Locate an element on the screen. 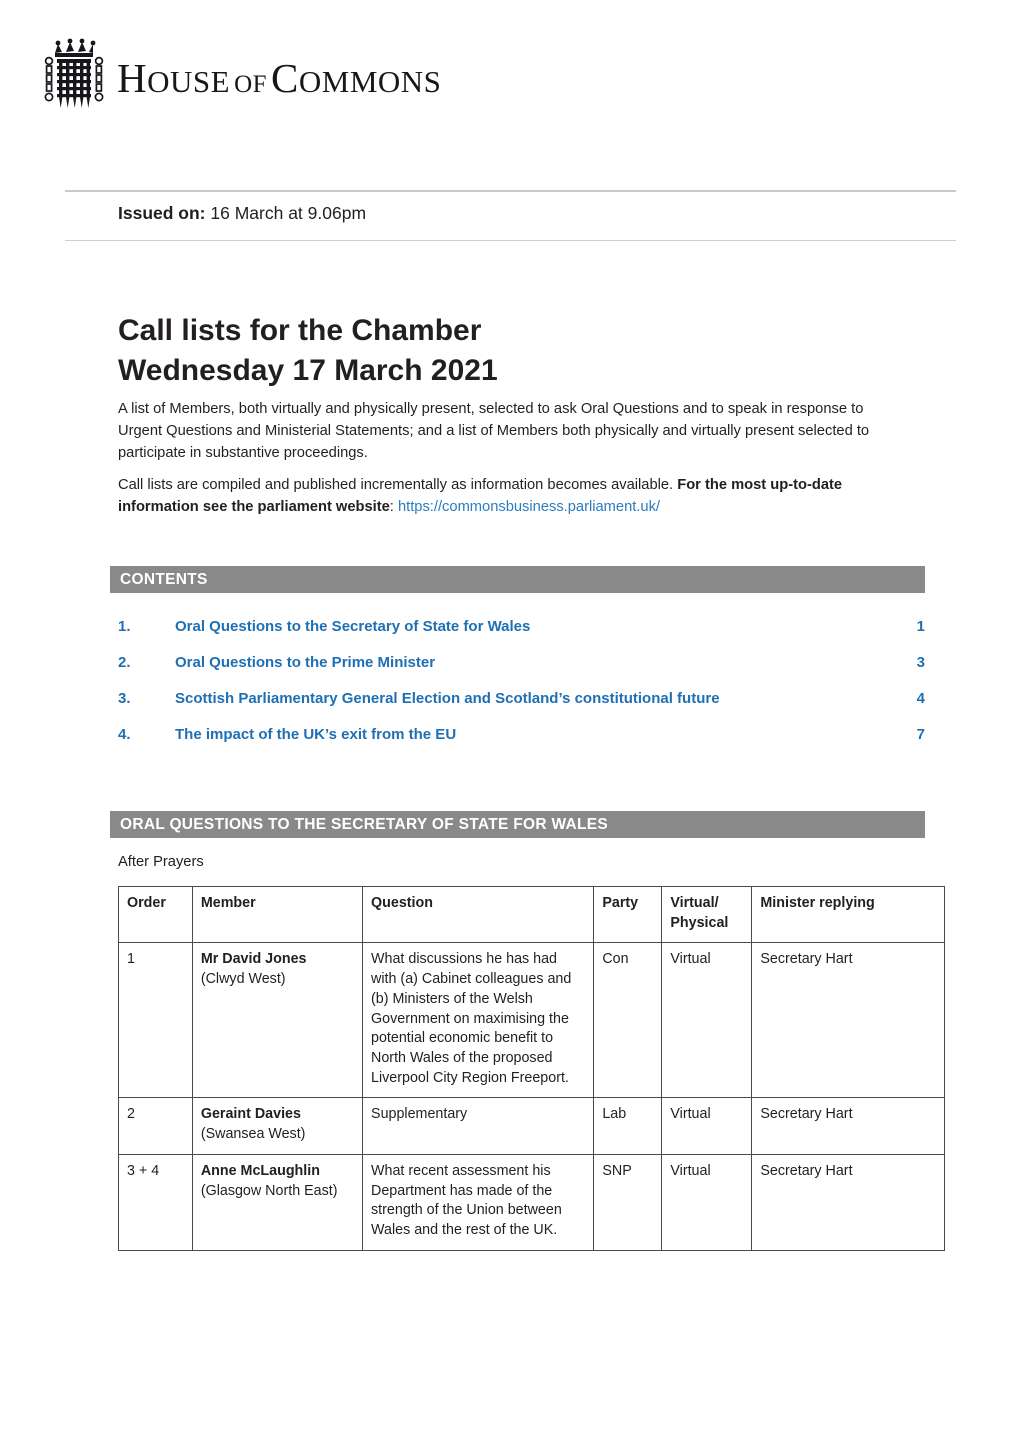 The height and width of the screenshot is (1442, 1020). section-subheading: After Prayers is located at coordinates (161, 862).